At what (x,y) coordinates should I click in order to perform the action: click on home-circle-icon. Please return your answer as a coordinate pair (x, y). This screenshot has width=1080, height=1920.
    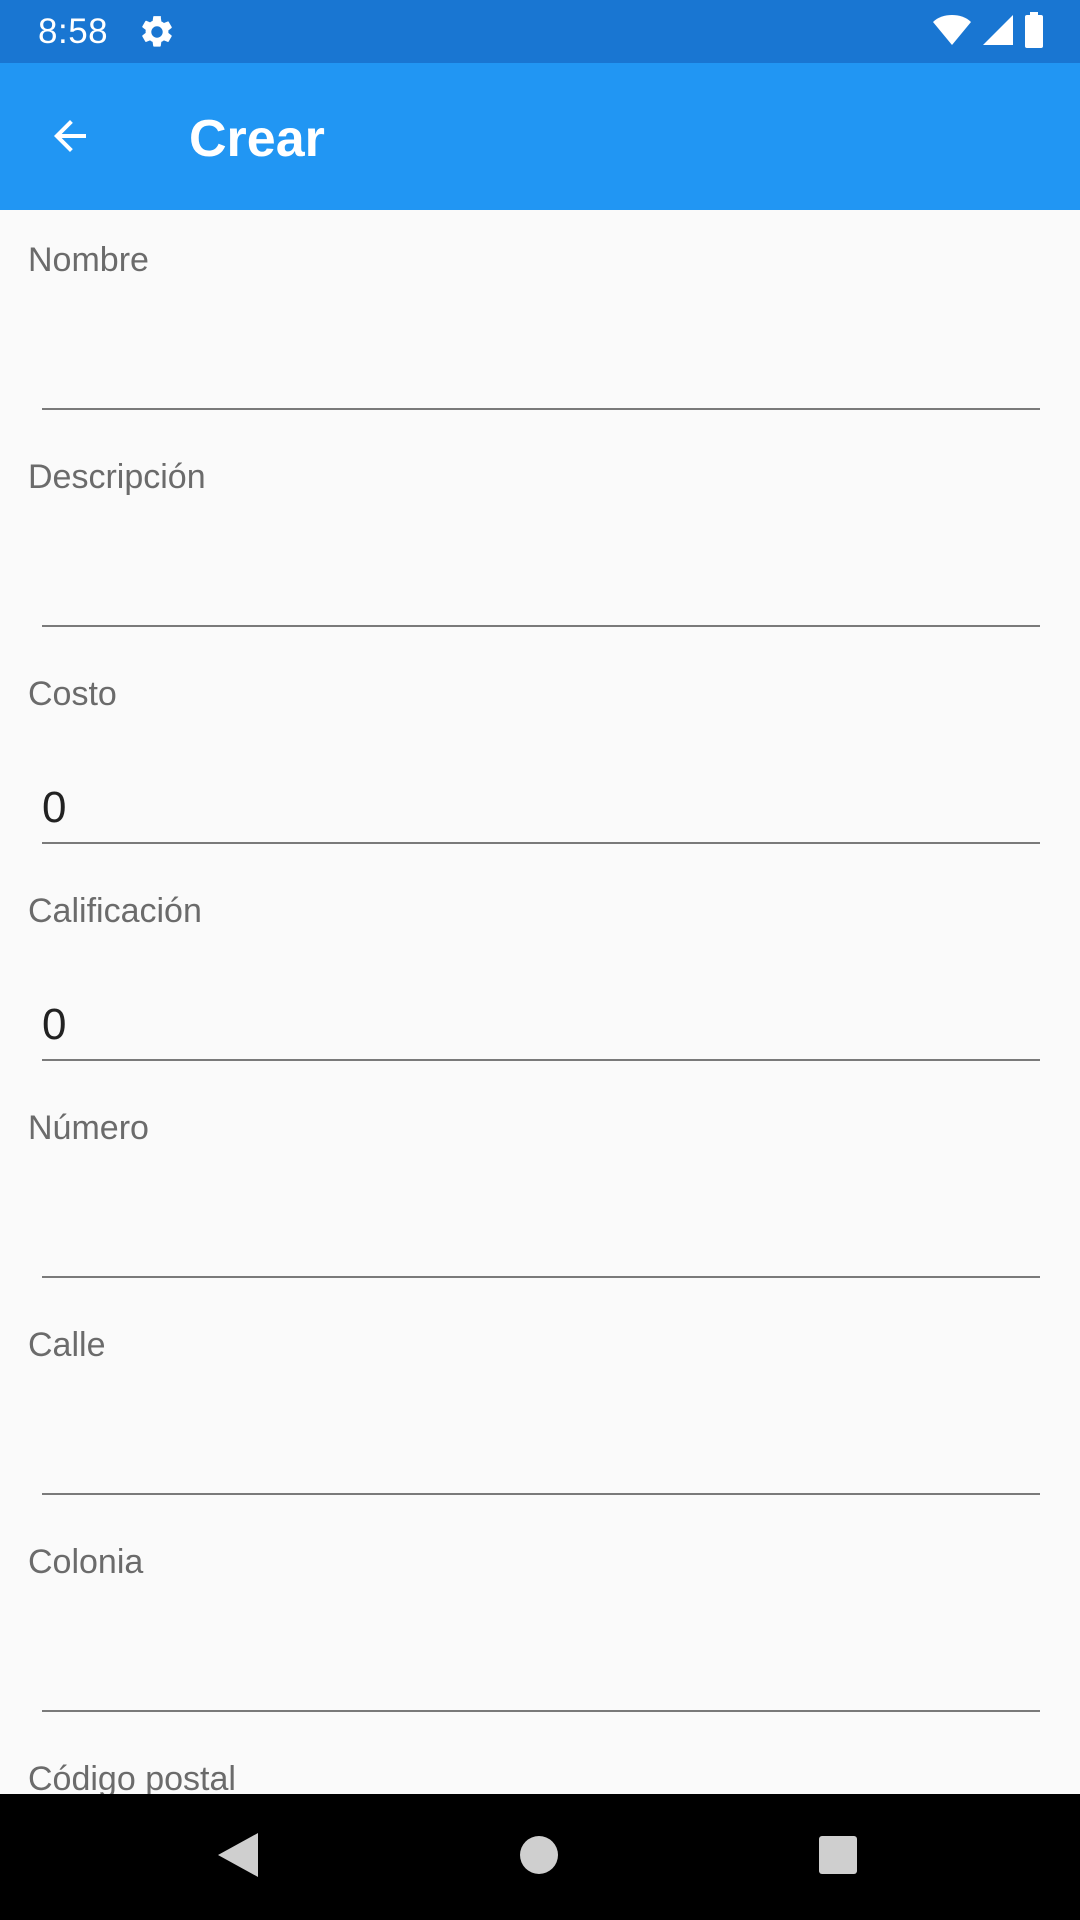
    Looking at the image, I should click on (539, 1857).